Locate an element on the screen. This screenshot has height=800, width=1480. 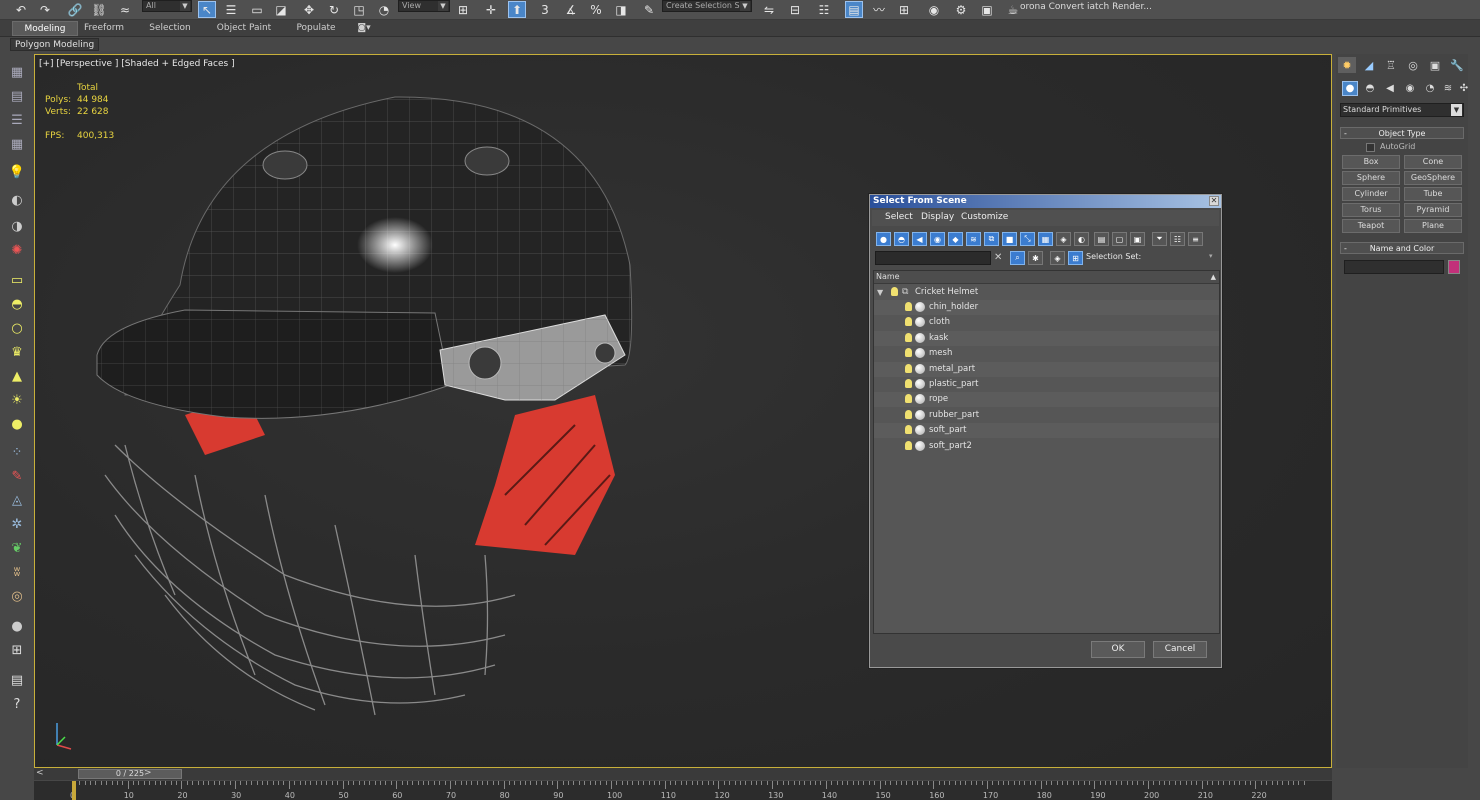
hierarchy-icon: ☷ is located at coordinates (1177, 239).